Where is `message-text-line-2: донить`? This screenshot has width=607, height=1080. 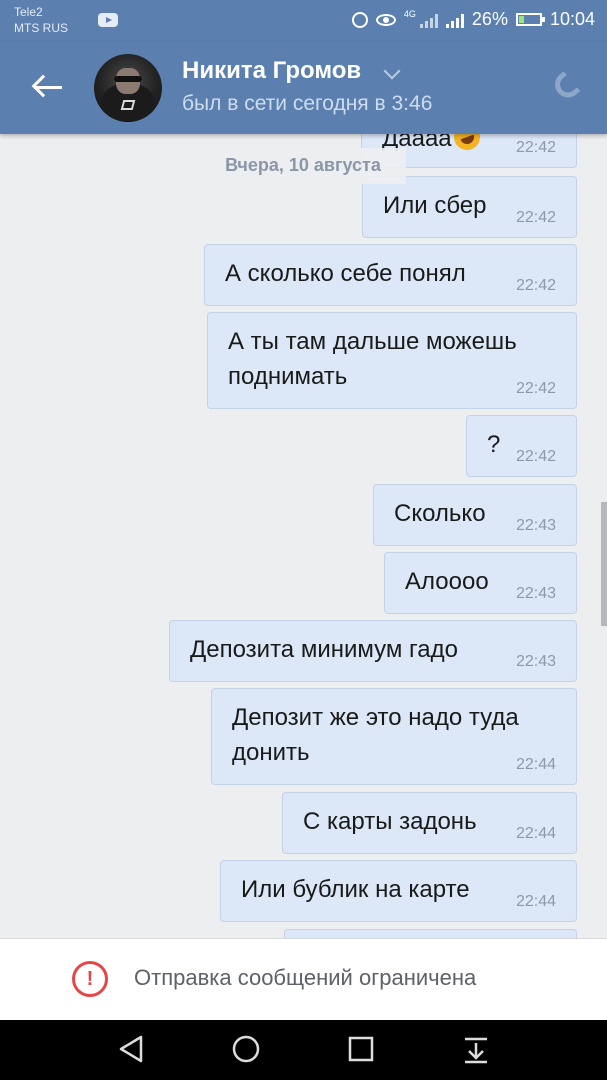 message-text-line-2: донить is located at coordinates (271, 752).